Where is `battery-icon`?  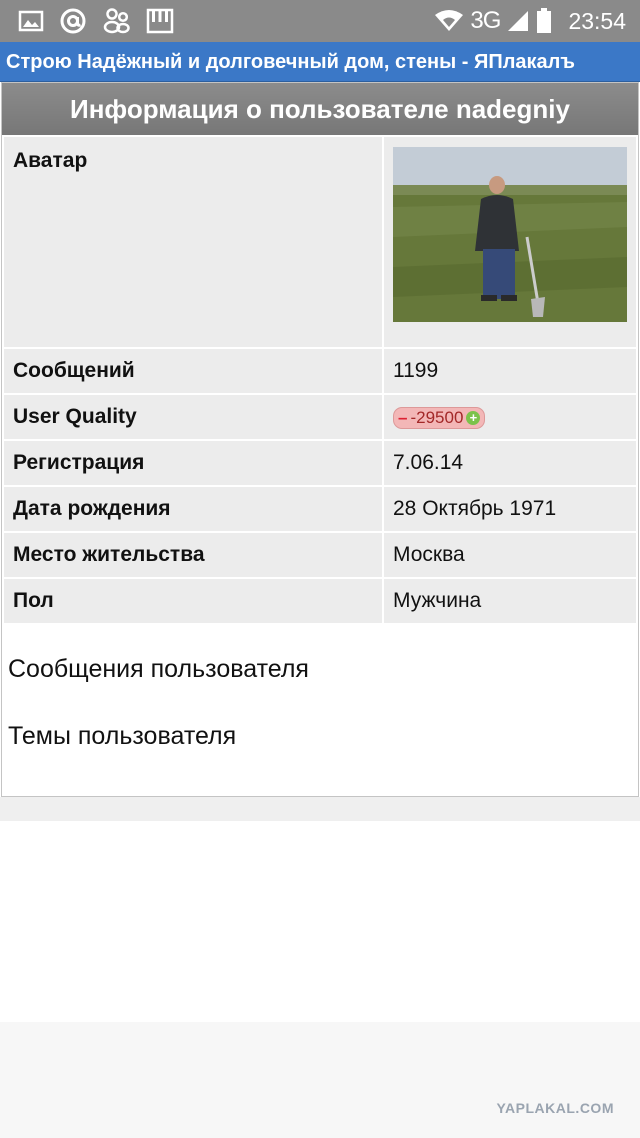
battery-icon is located at coordinates (544, 20).